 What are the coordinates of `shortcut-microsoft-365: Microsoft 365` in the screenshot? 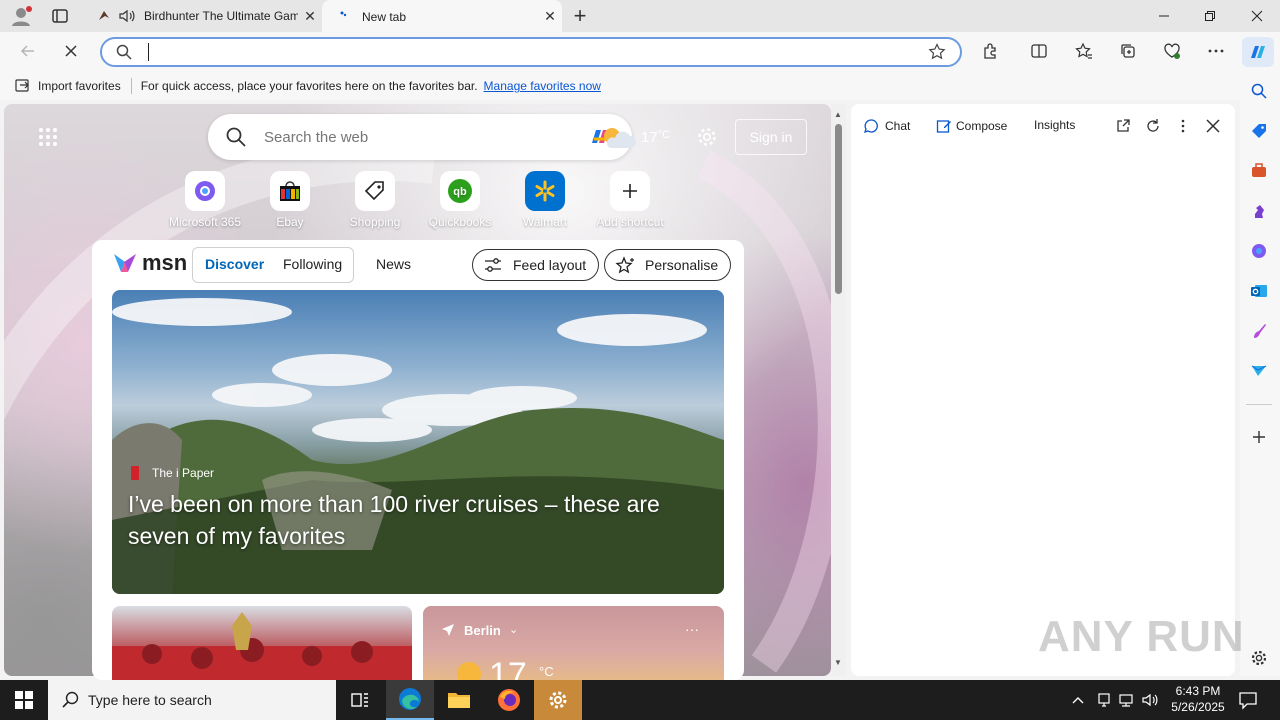 It's located at (205, 200).